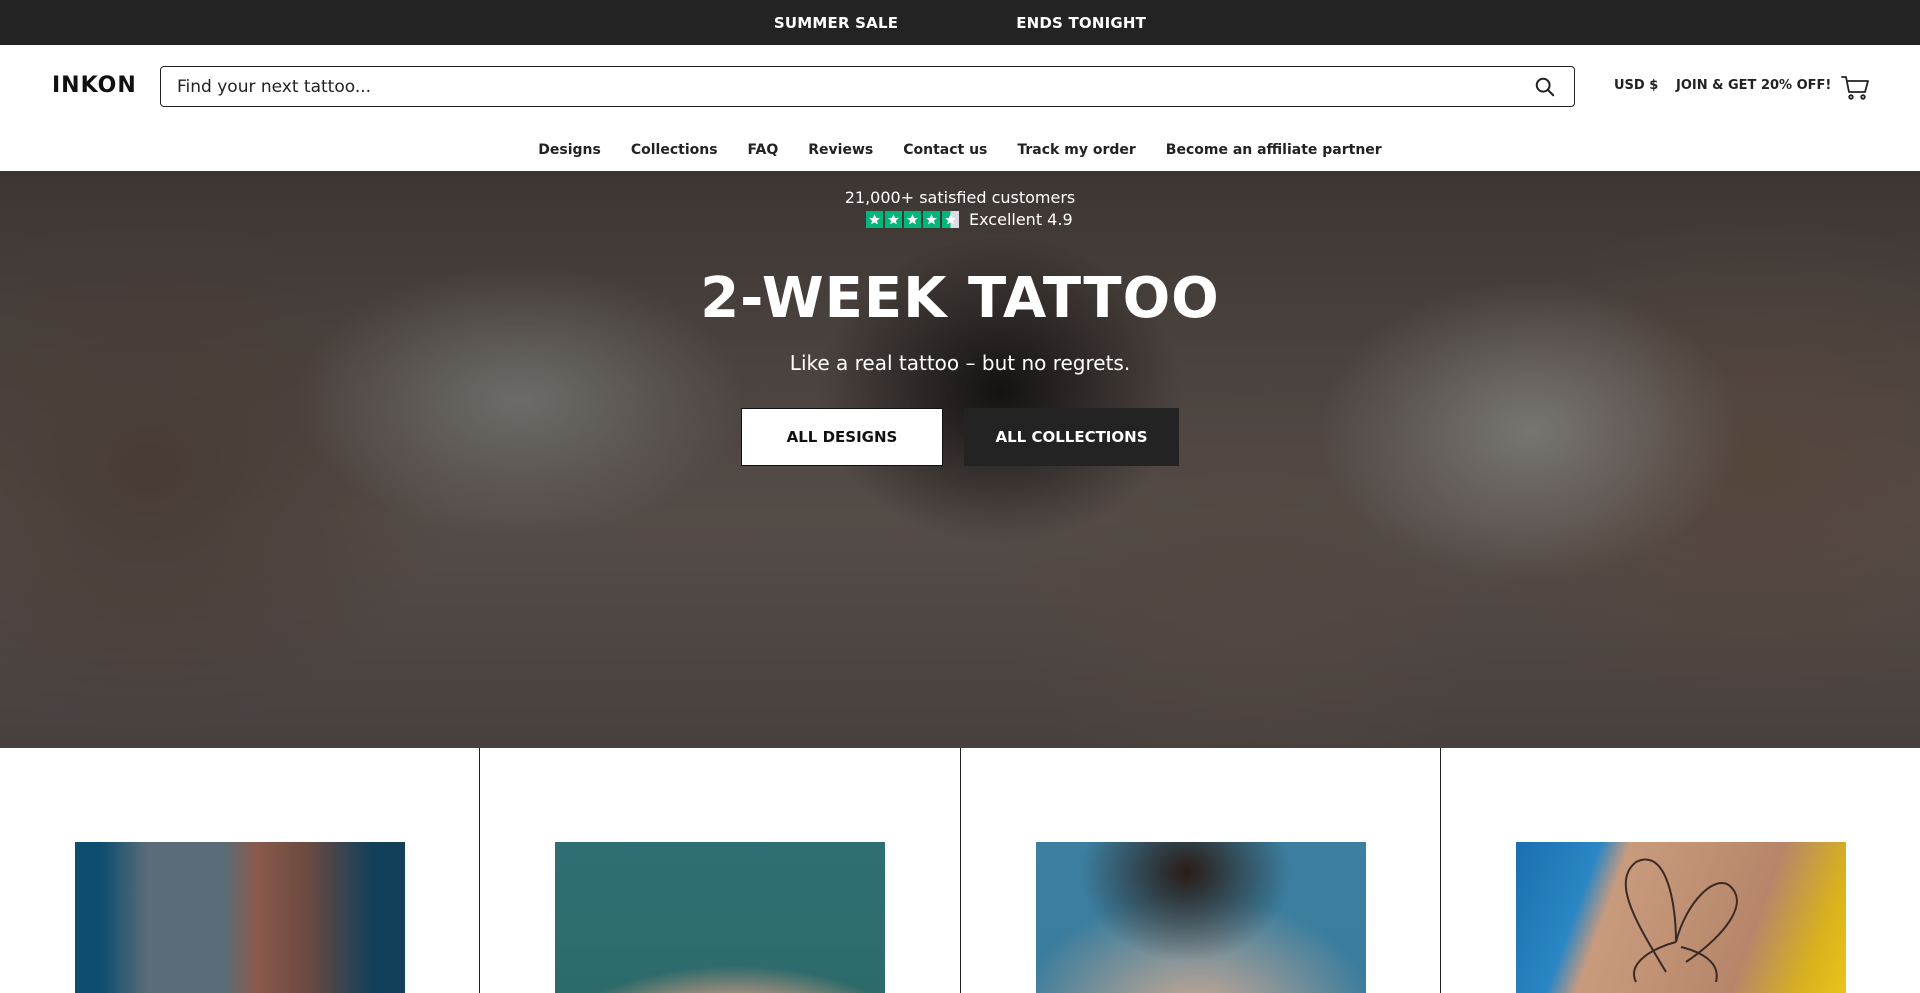 The image size is (1920, 993). What do you see at coordinates (1753, 85) in the screenshot?
I see `join-link: JOIN & GET 20% OFF!` at bounding box center [1753, 85].